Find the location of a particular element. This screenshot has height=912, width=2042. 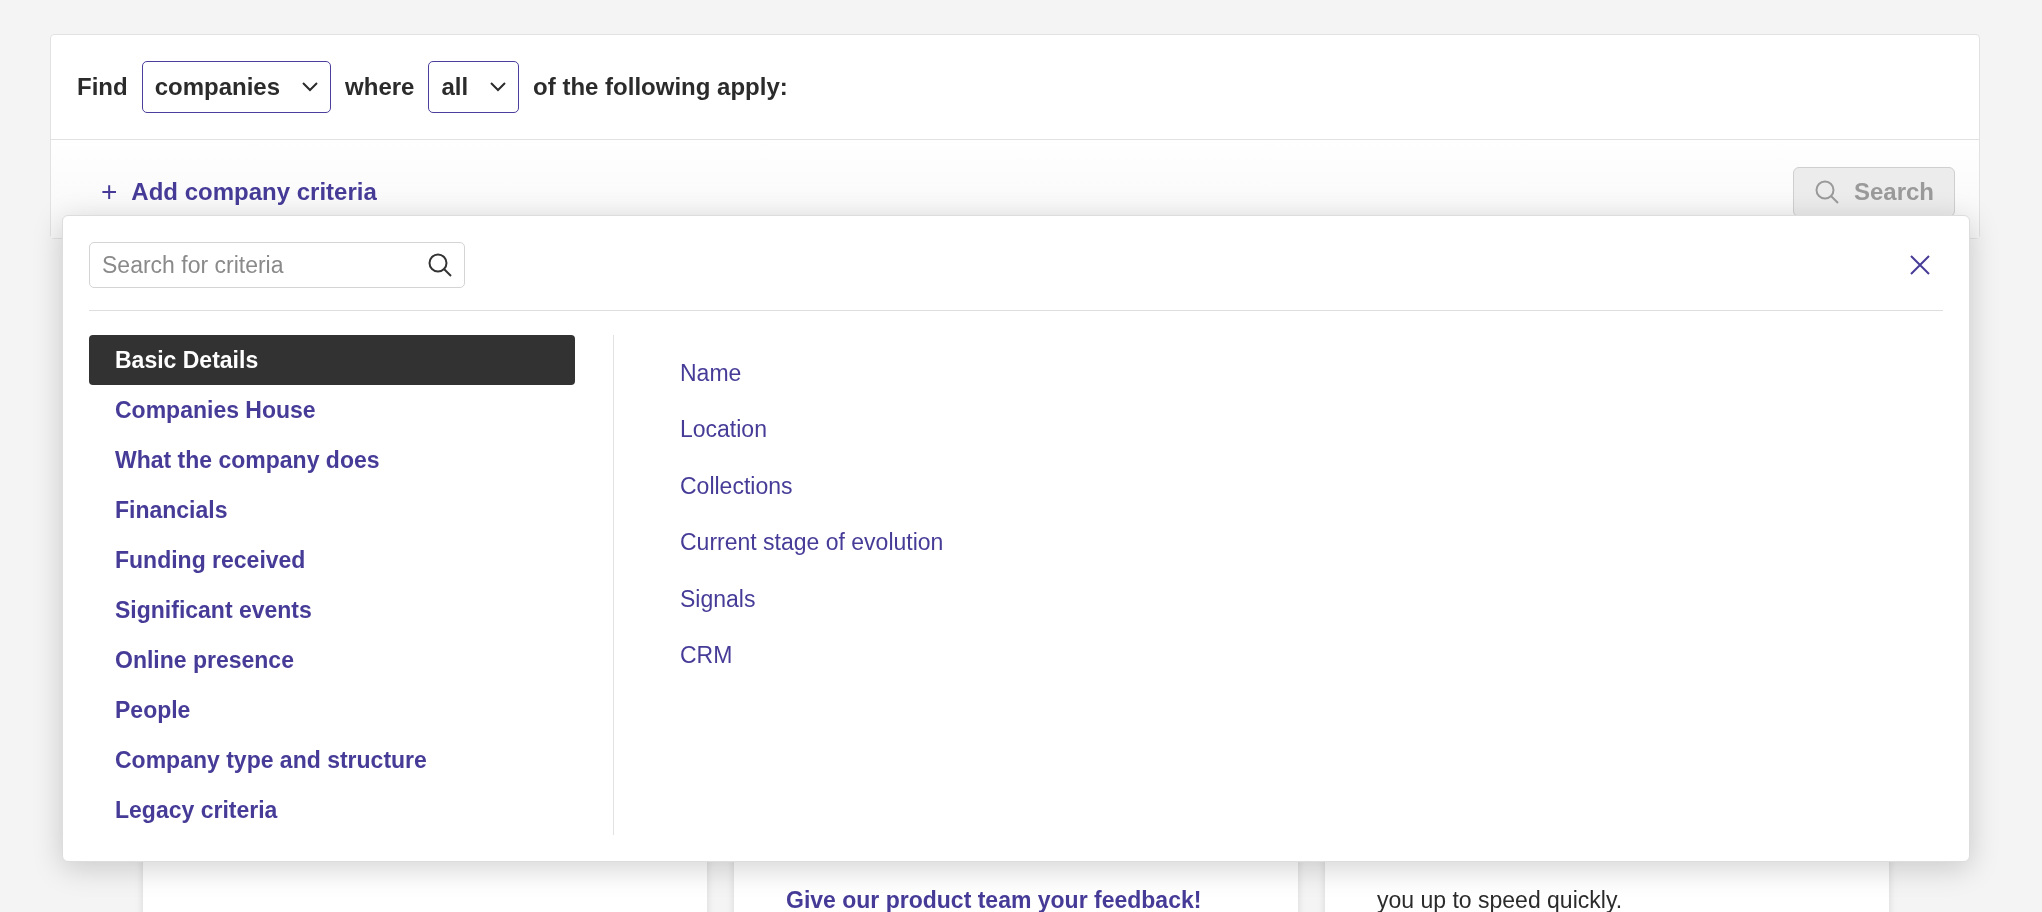

category-item: Funding received is located at coordinates (332, 560).